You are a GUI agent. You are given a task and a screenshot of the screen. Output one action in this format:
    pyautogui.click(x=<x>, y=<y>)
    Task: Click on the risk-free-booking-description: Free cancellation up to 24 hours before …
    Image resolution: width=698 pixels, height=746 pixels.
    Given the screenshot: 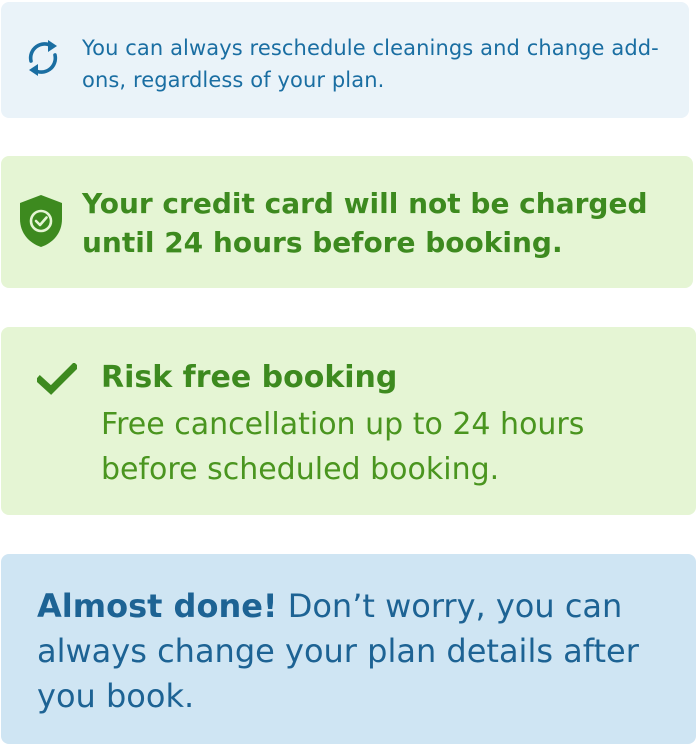 What is the action you would take?
    pyautogui.click(x=343, y=447)
    